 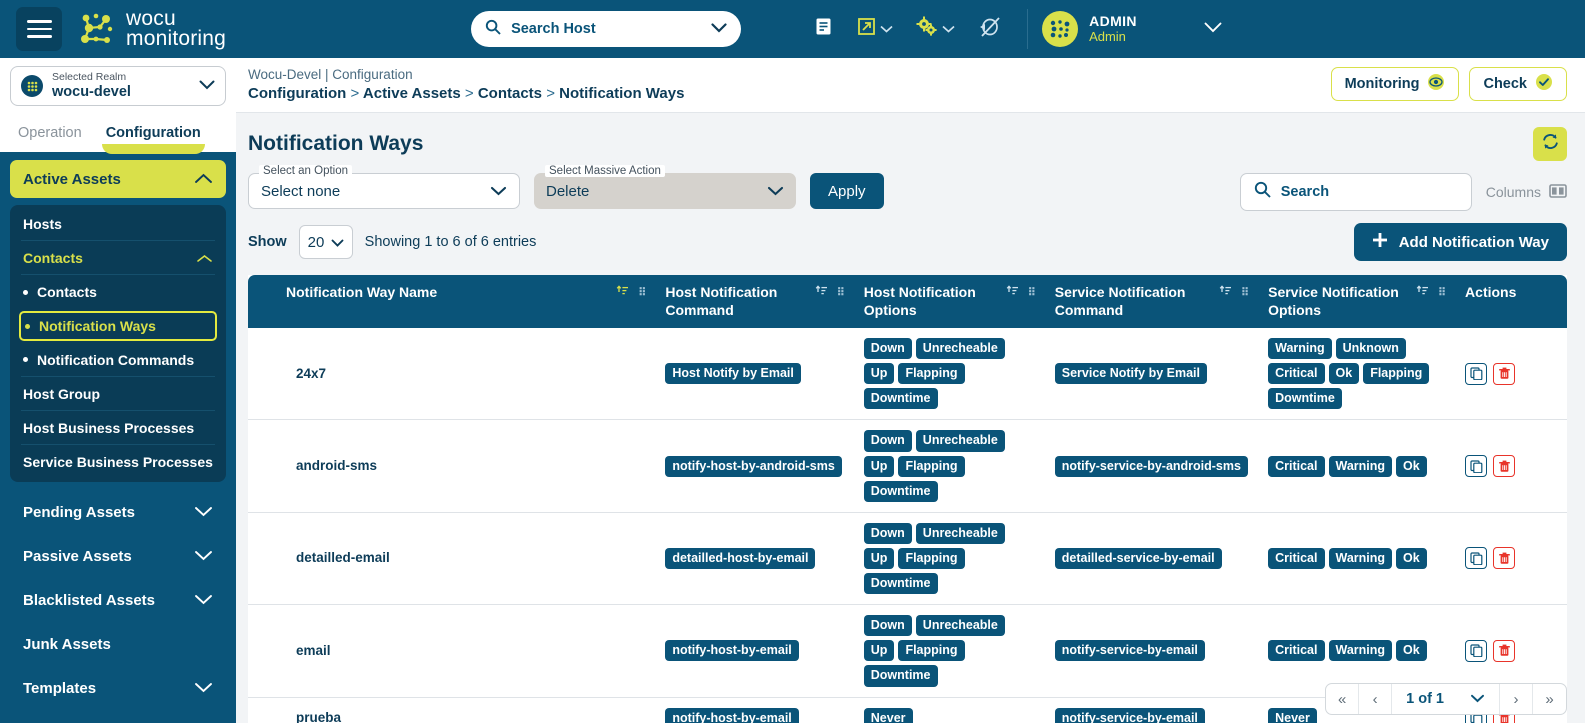 What do you see at coordinates (452, 301) in the screenshot?
I see `column-header-notification-way-name: Notification Way Name ⠿` at bounding box center [452, 301].